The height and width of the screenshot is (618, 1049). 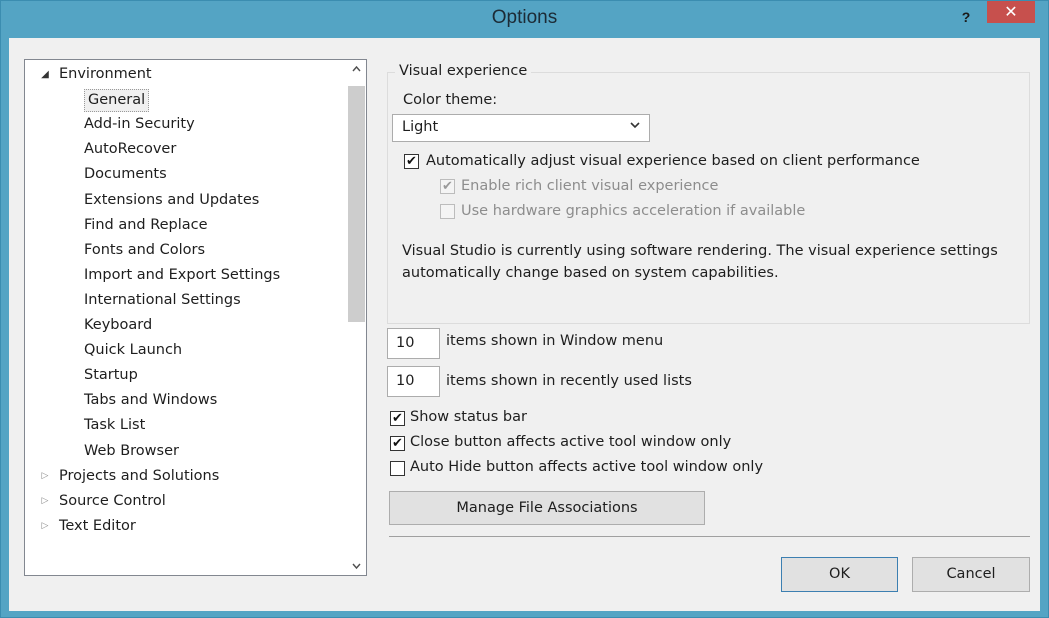 I want to click on tree-item-label: Tabs and Windows, so click(x=151, y=400).